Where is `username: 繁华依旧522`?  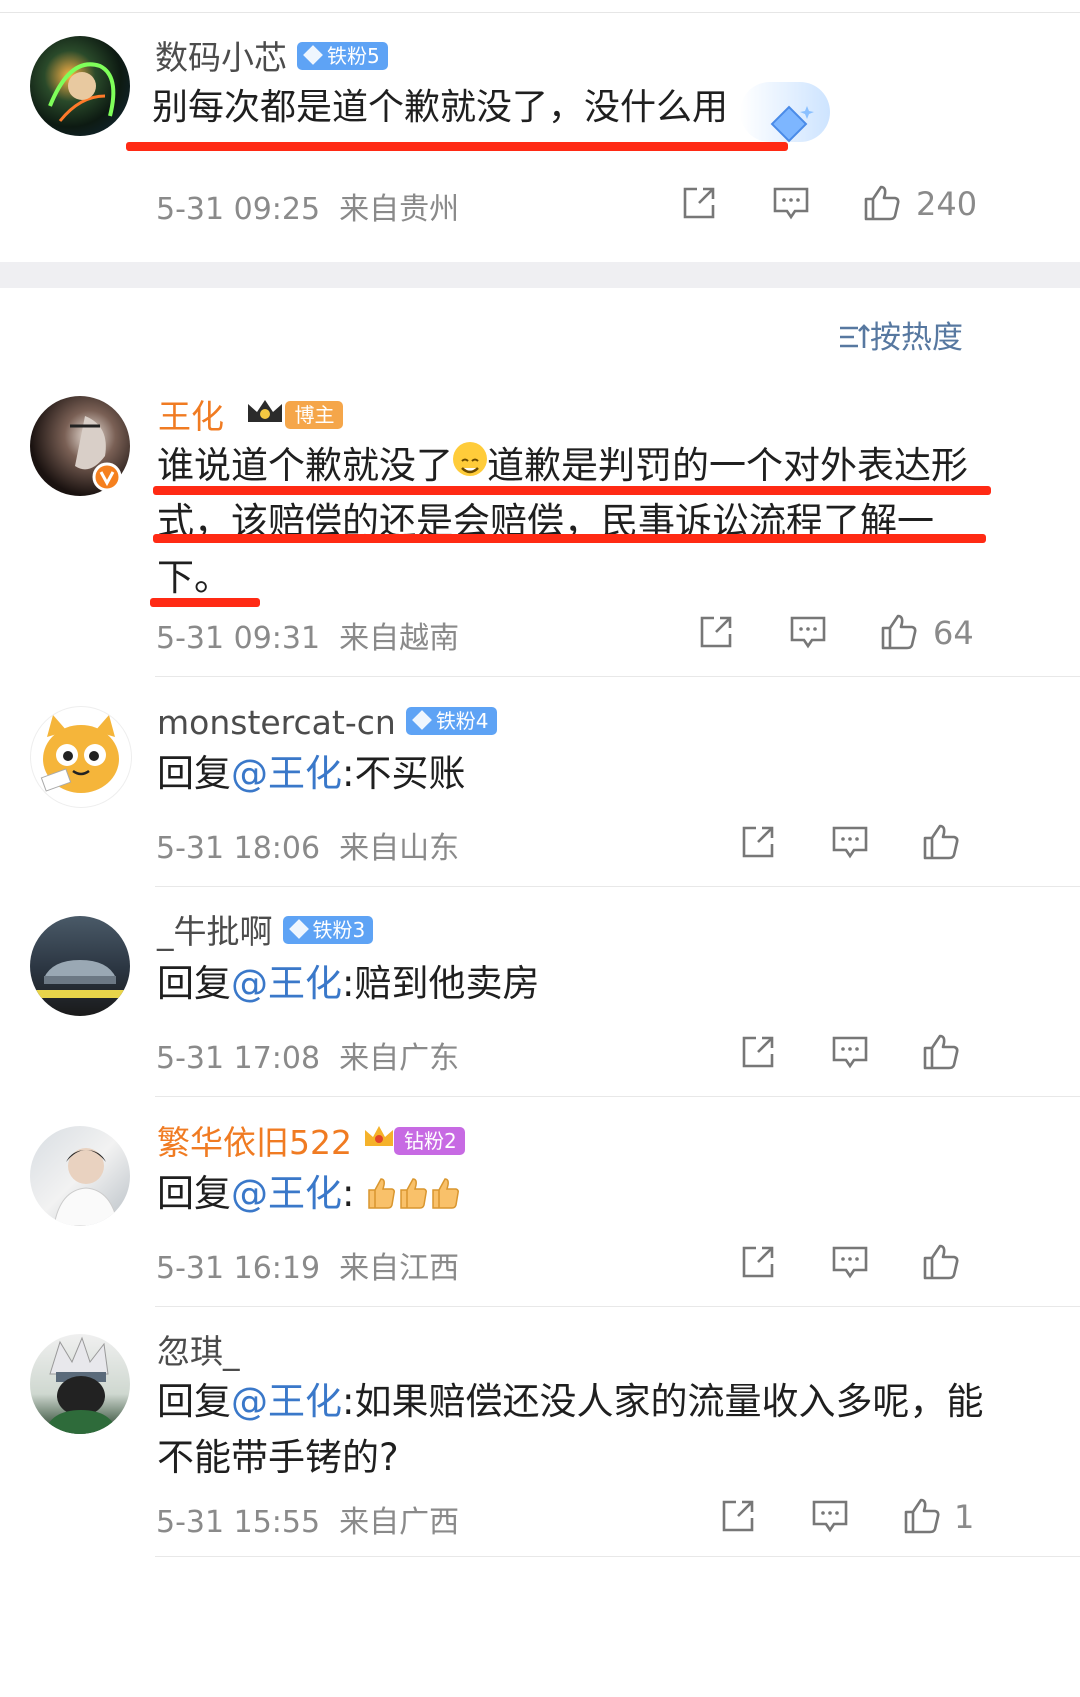
username: 繁华依旧522 is located at coordinates (254, 1142).